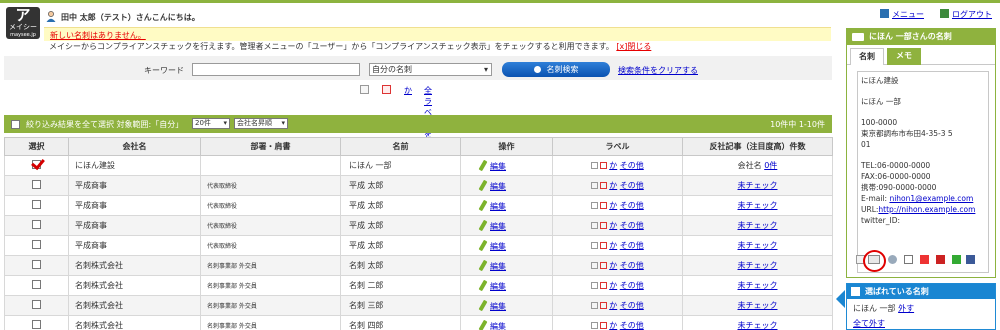 The image size is (1000, 330). I want to click on phone-icon, so click(956, 259).